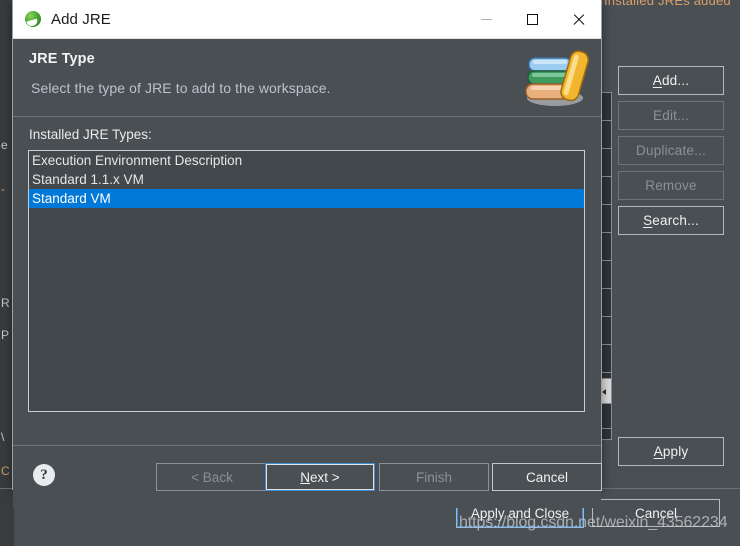 The width and height of the screenshot is (740, 546). What do you see at coordinates (667, 4) in the screenshot?
I see `background-clipped-heading: Installed JREs added` at bounding box center [667, 4].